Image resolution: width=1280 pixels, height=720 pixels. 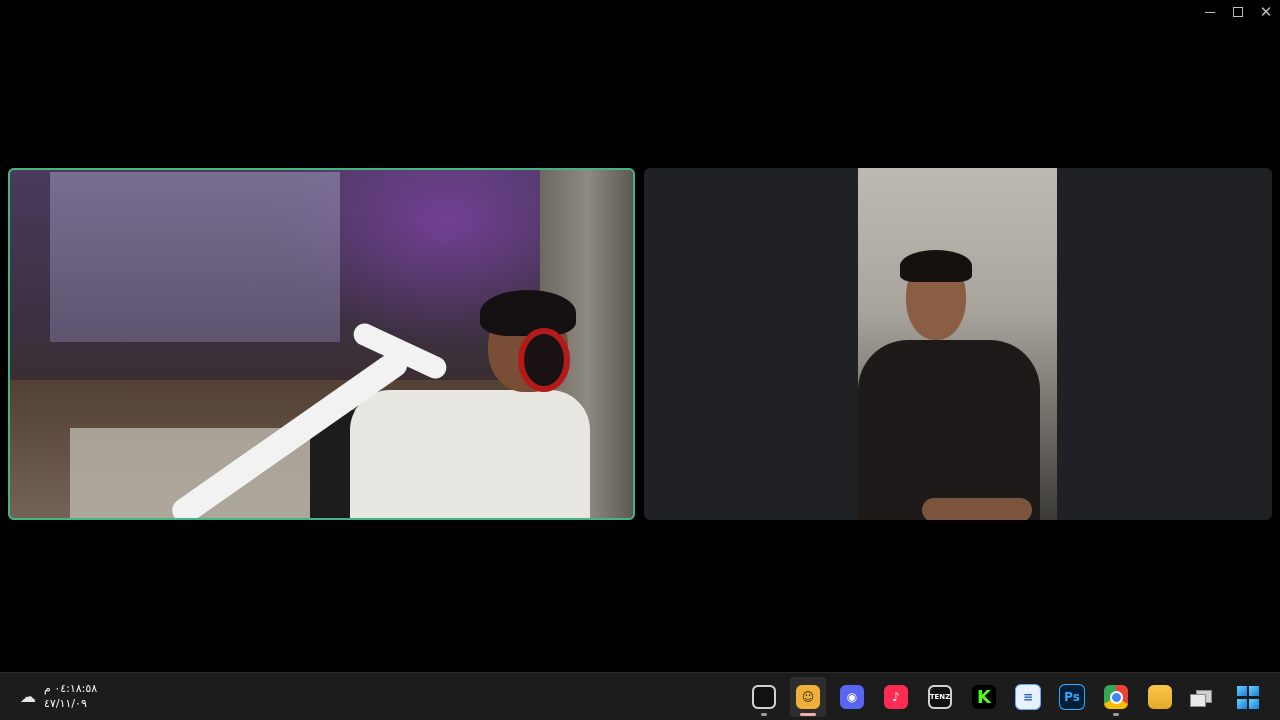 What do you see at coordinates (977, 509) in the screenshot?
I see `participant-hand` at bounding box center [977, 509].